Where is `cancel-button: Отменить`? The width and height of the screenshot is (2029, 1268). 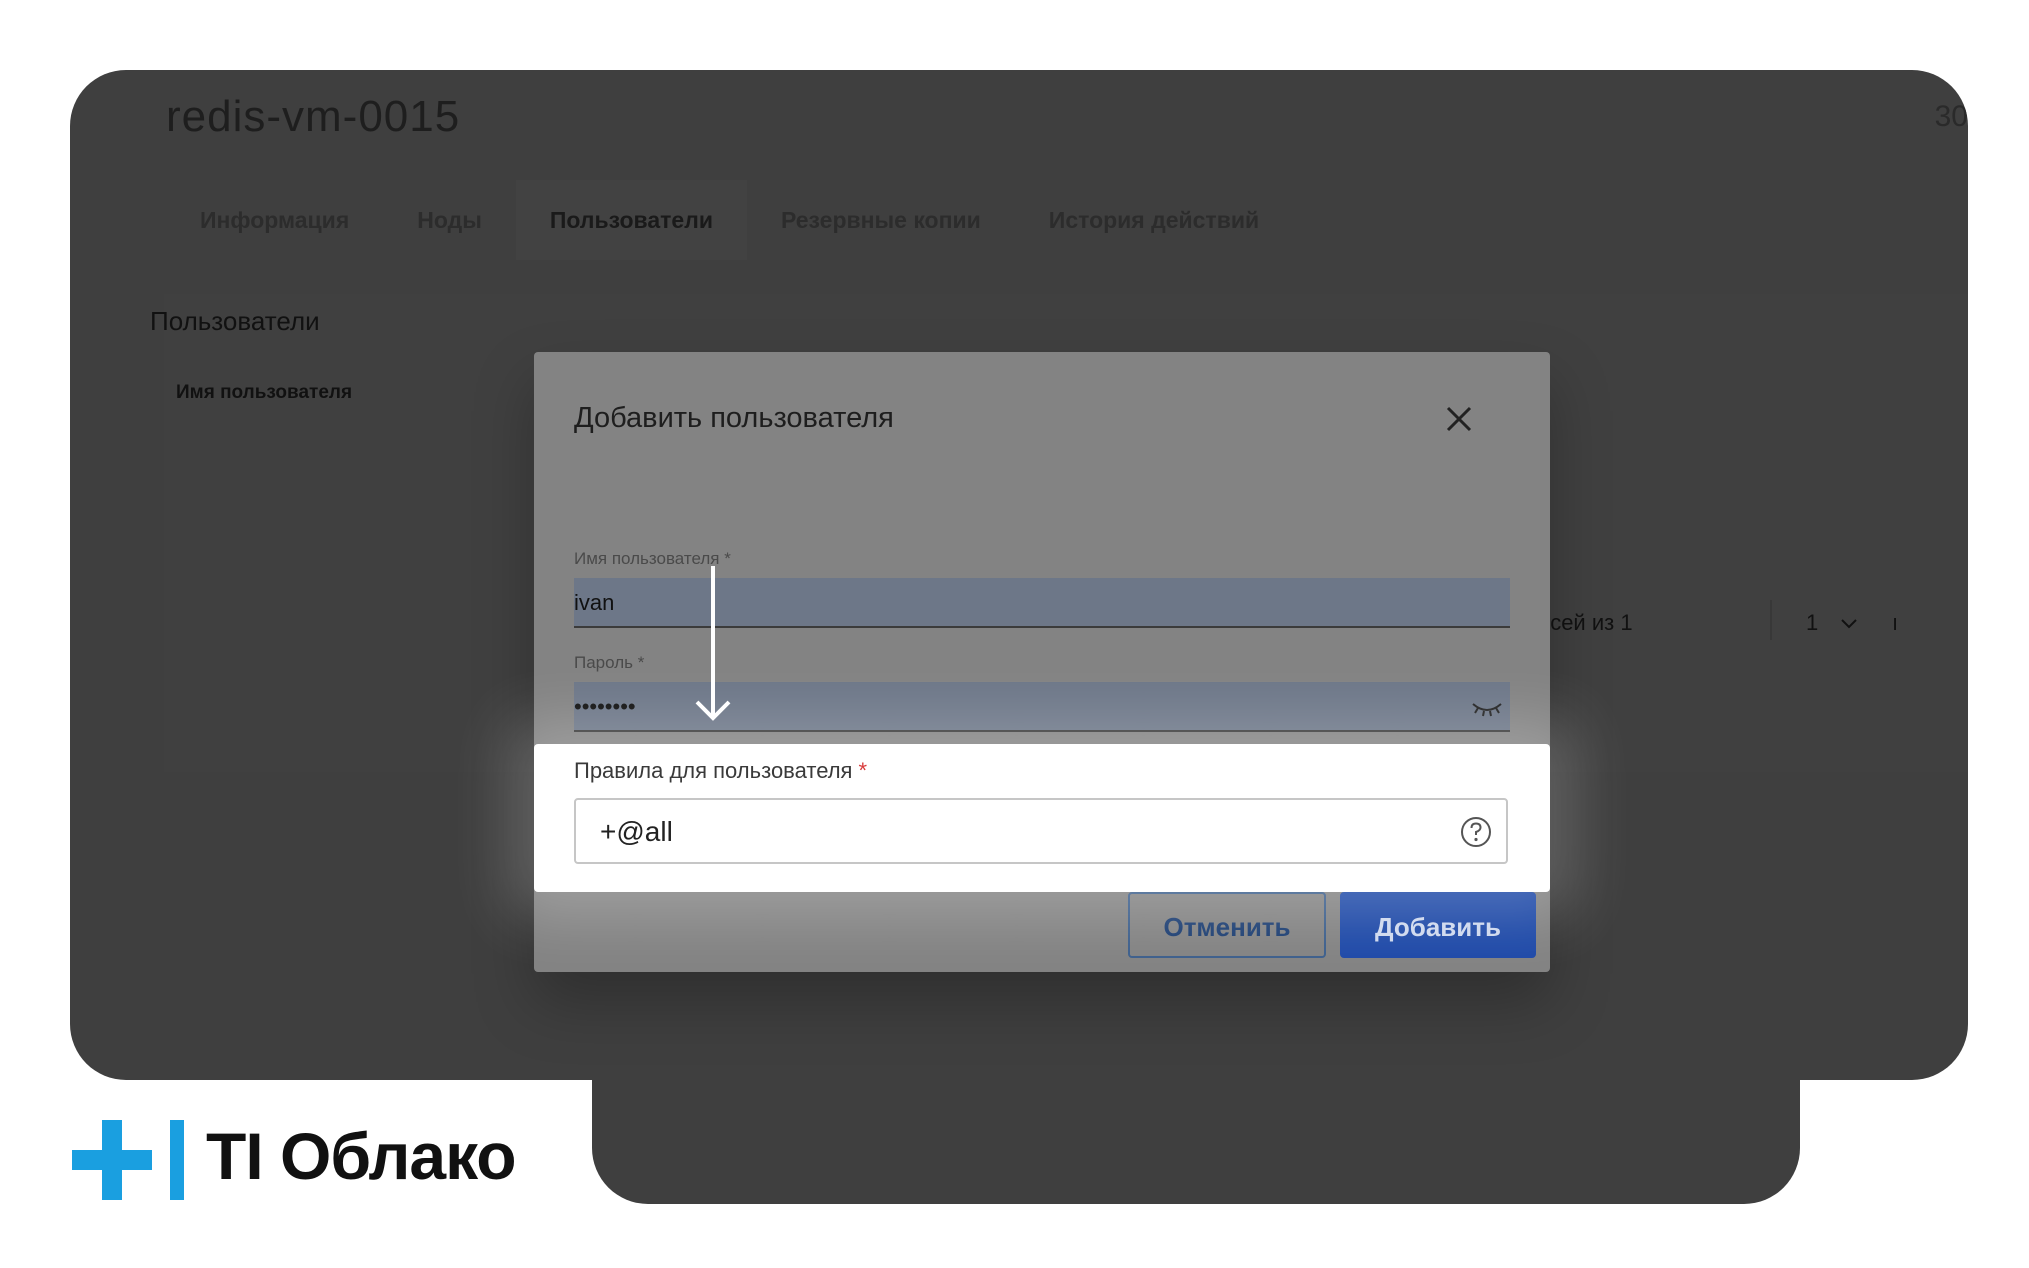
cancel-button: Отменить is located at coordinates (1227, 925).